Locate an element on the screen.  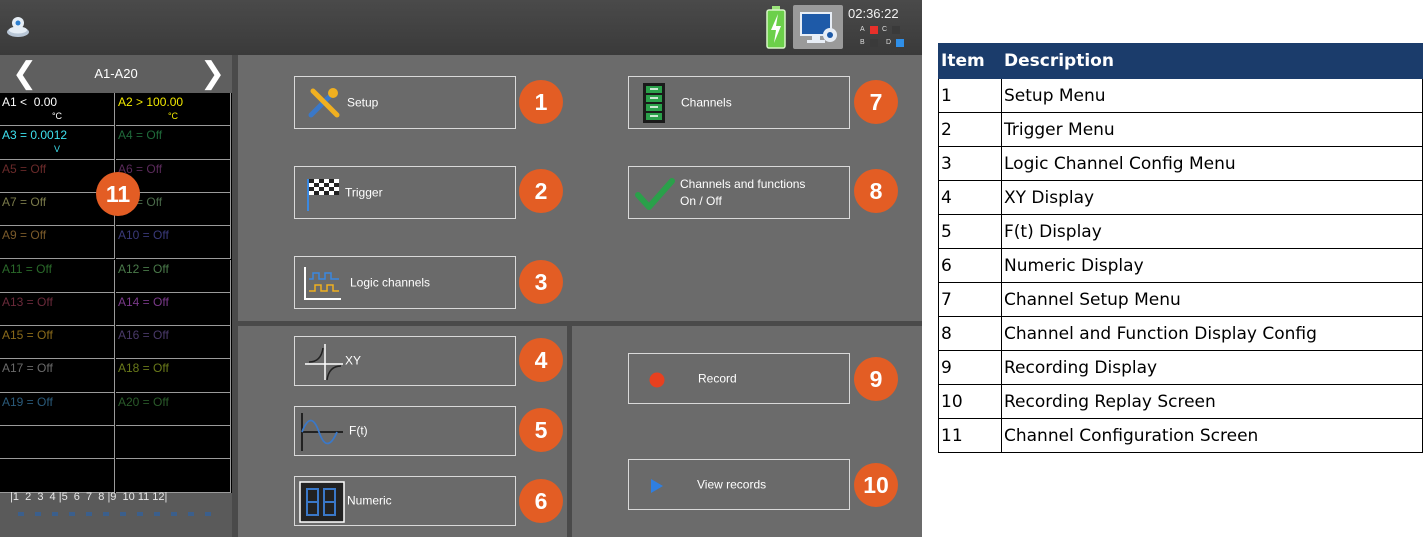
section-divider is located at coordinates (580, 323).